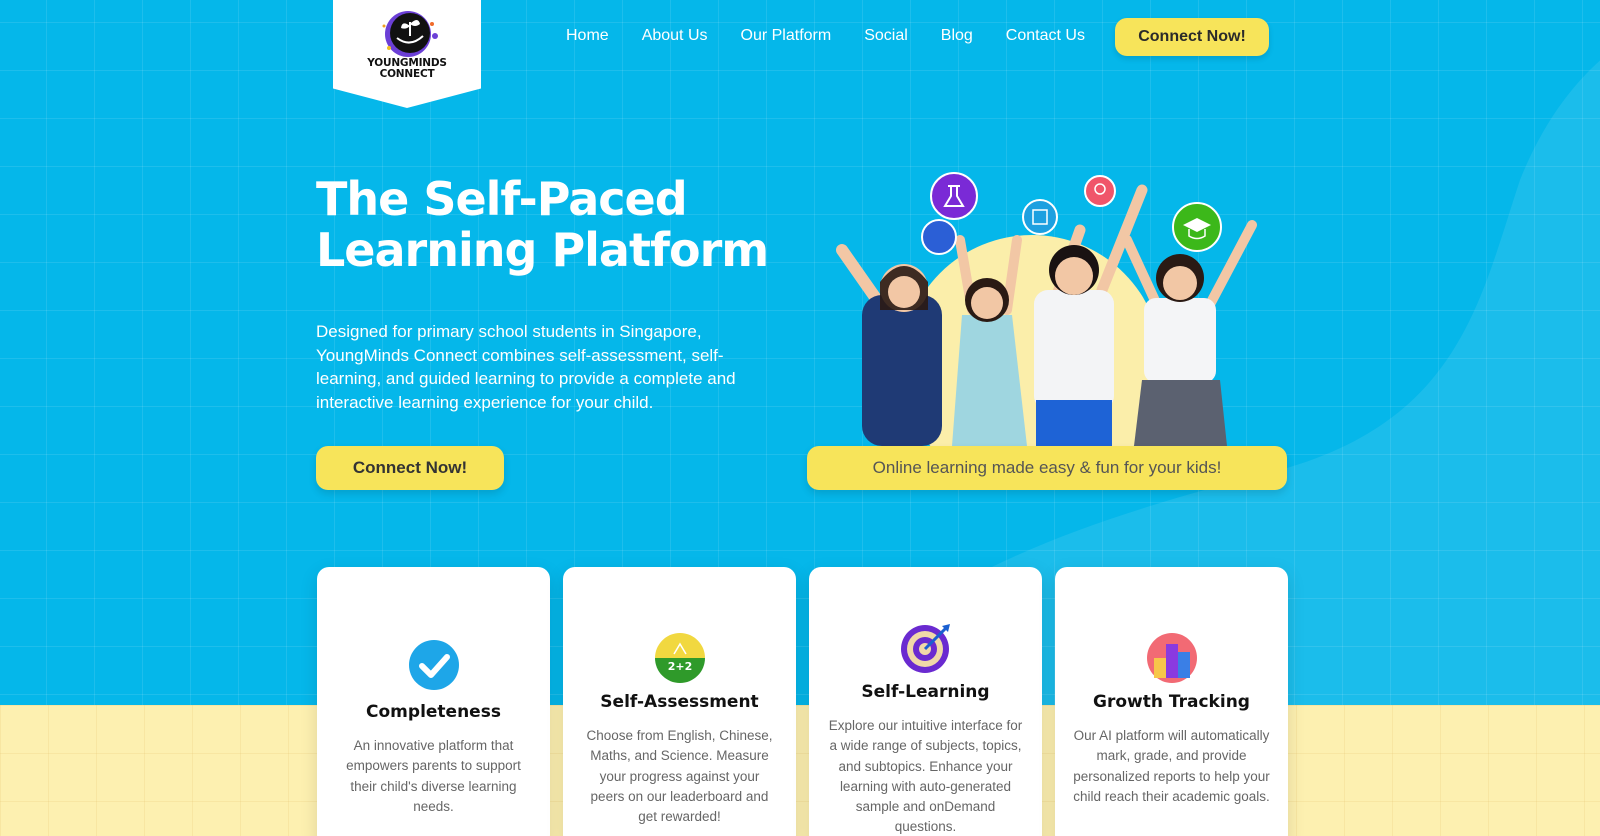 The image size is (1600, 836). Describe the element at coordinates (786, 36) in the screenshot. I see `nav-our-platform: Our Platform` at that location.